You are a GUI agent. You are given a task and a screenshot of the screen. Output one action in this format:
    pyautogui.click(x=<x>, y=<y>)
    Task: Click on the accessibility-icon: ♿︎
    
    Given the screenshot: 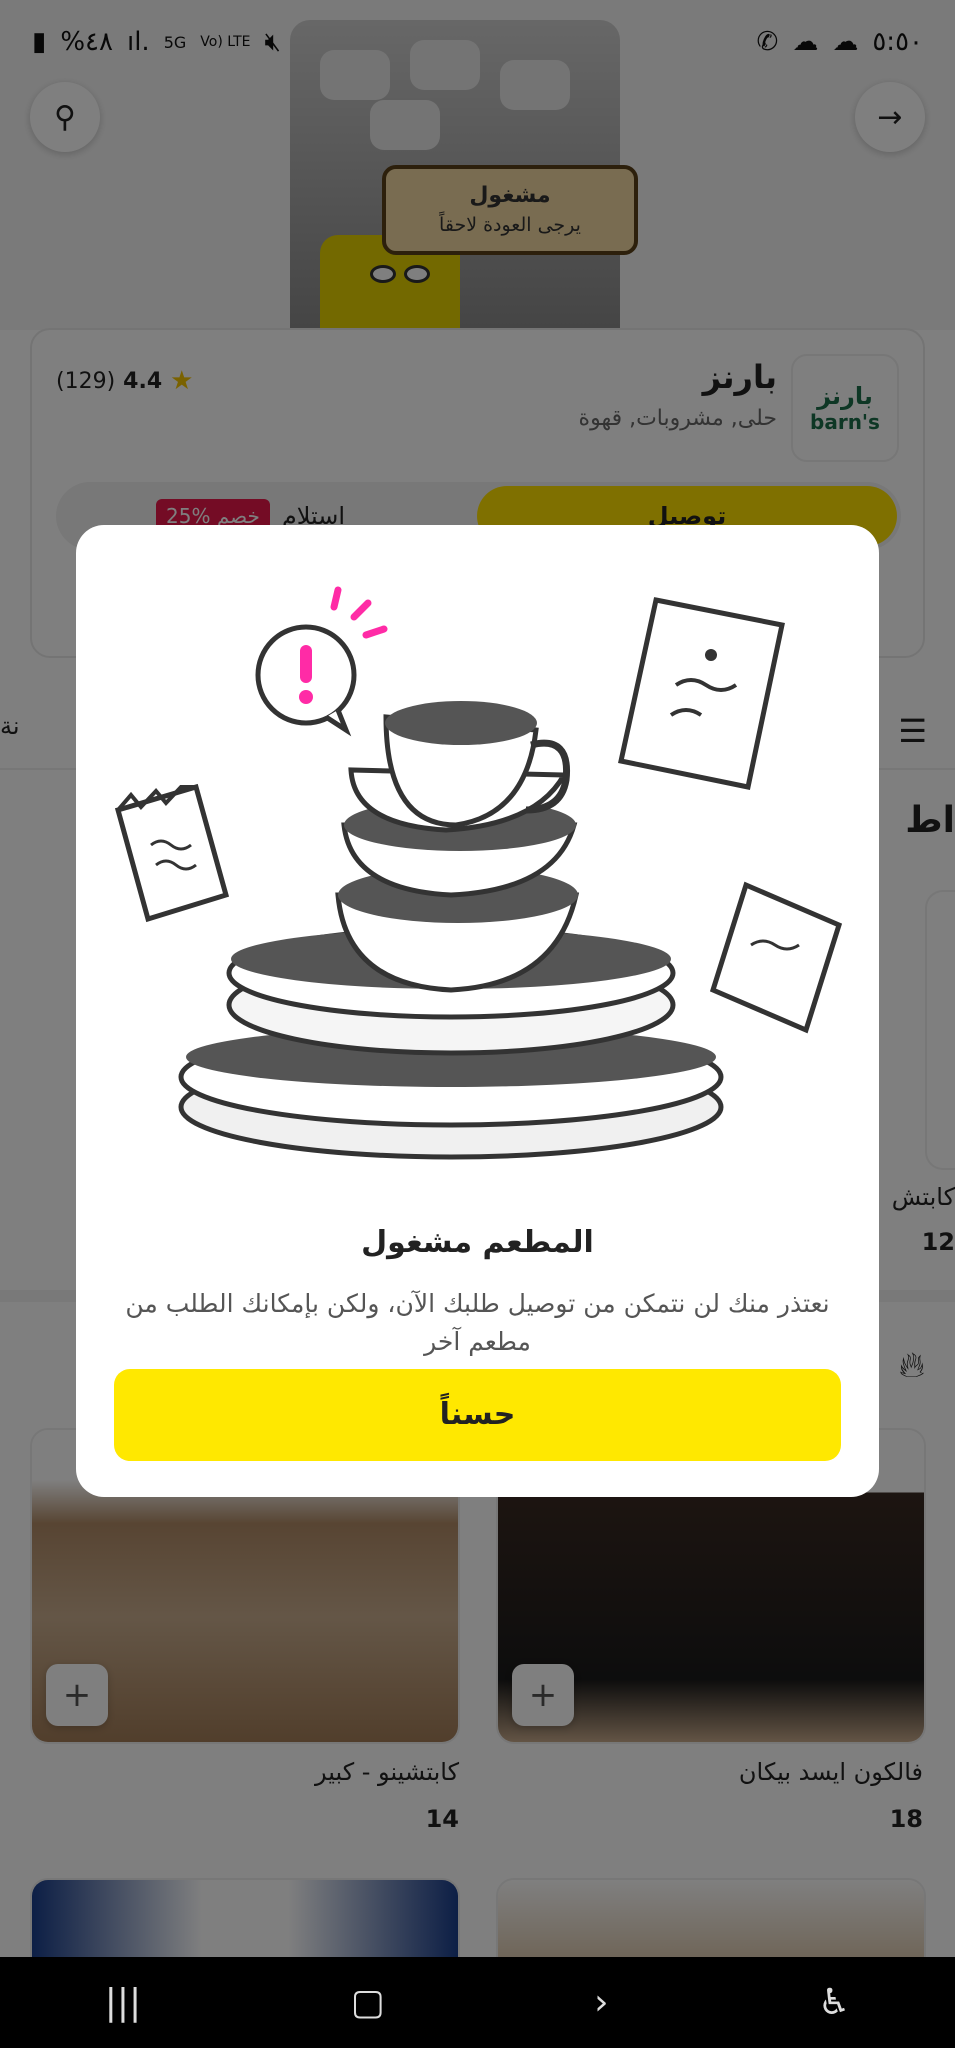 What is the action you would take?
    pyautogui.click(x=834, y=2002)
    